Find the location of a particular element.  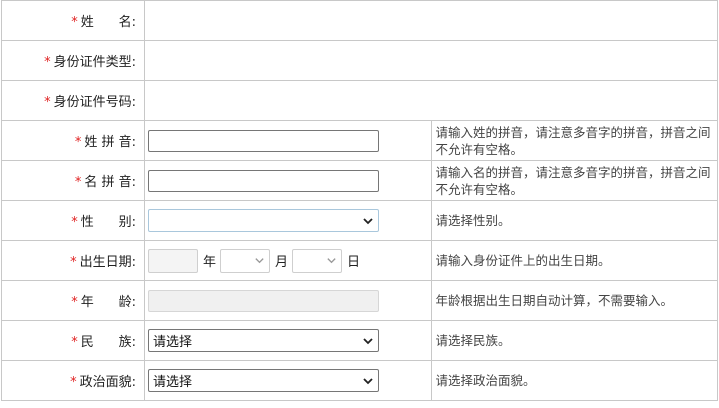

form-row-name: * 姓 名: is located at coordinates (359, 20).